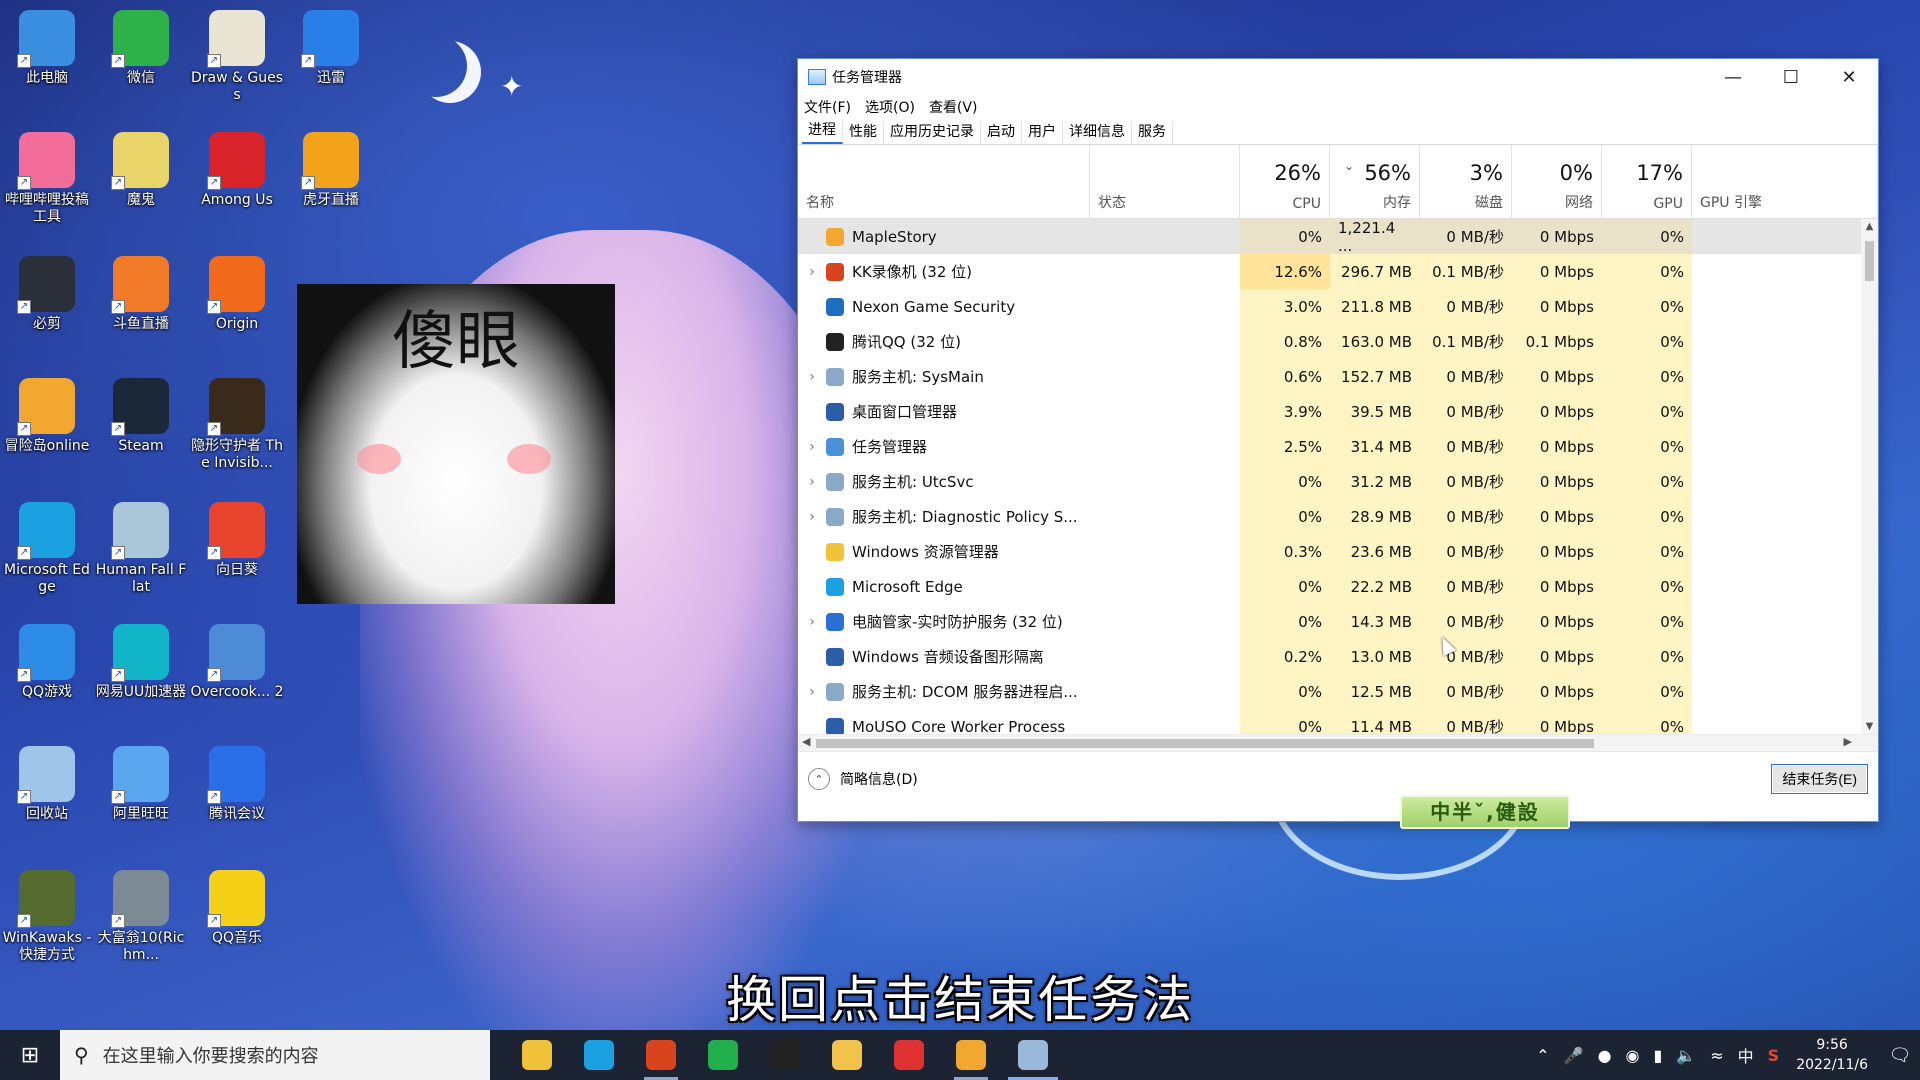 This screenshot has width=1920, height=1080. I want to click on taskbar-file-explorer, so click(537, 1055).